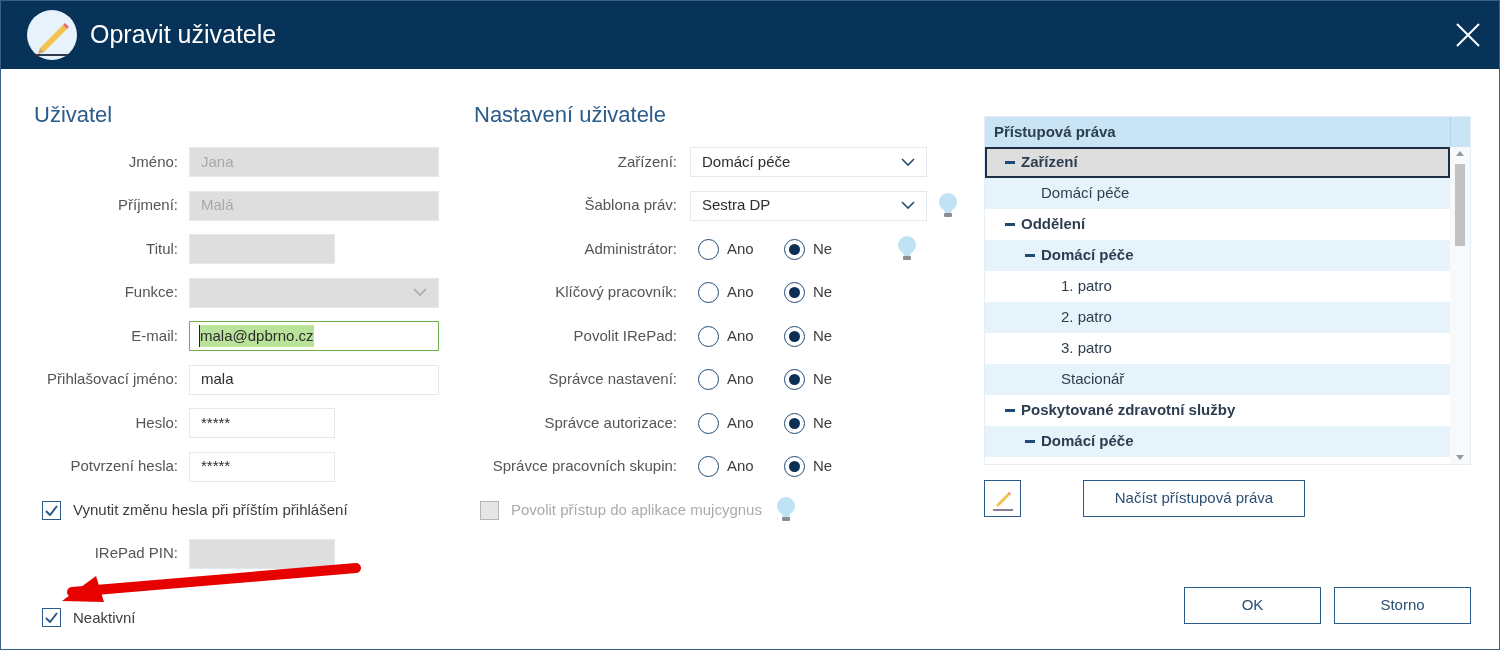 The height and width of the screenshot is (650, 1500). What do you see at coordinates (1460, 305) in the screenshot?
I see `scrollbar` at bounding box center [1460, 305].